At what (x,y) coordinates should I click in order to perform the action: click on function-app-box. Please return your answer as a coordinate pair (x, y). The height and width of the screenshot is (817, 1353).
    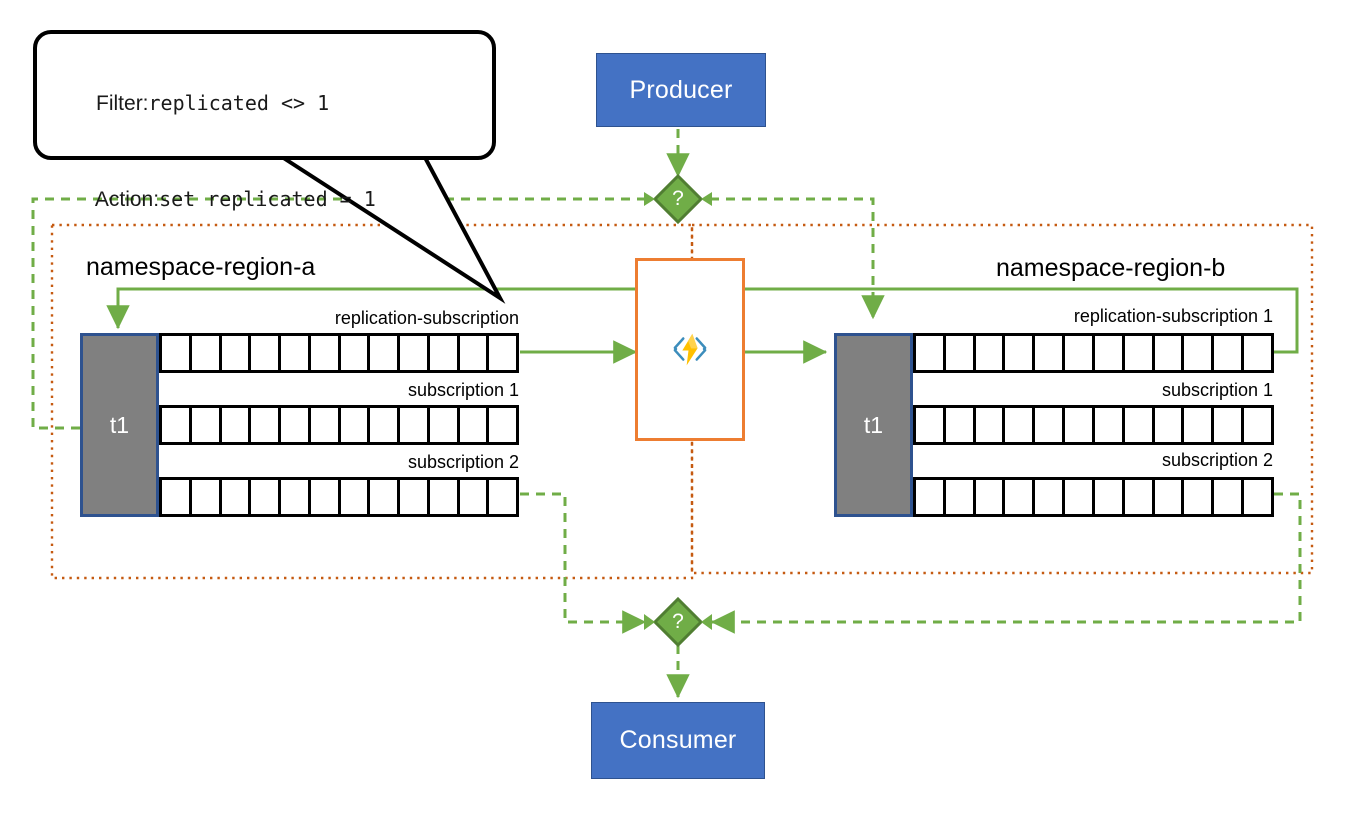
    Looking at the image, I should click on (690, 349).